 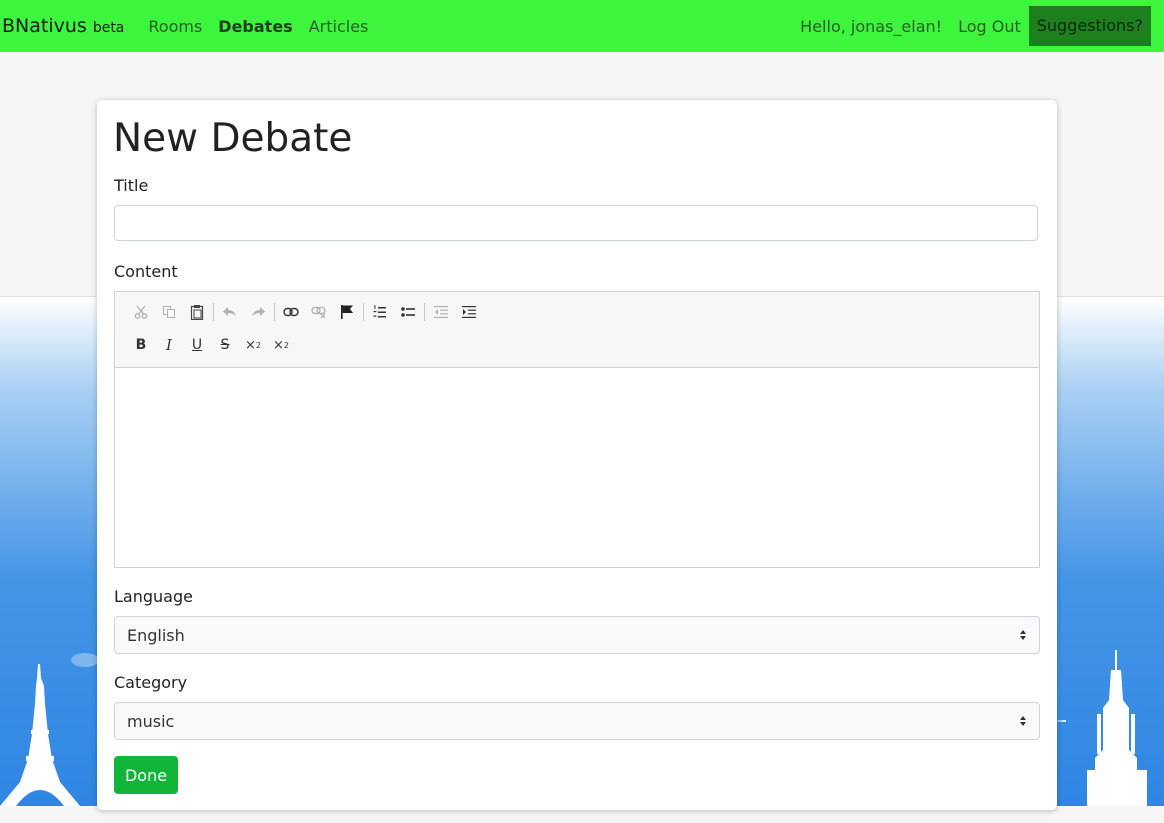 What do you see at coordinates (146, 271) in the screenshot?
I see `content-label: Content` at bounding box center [146, 271].